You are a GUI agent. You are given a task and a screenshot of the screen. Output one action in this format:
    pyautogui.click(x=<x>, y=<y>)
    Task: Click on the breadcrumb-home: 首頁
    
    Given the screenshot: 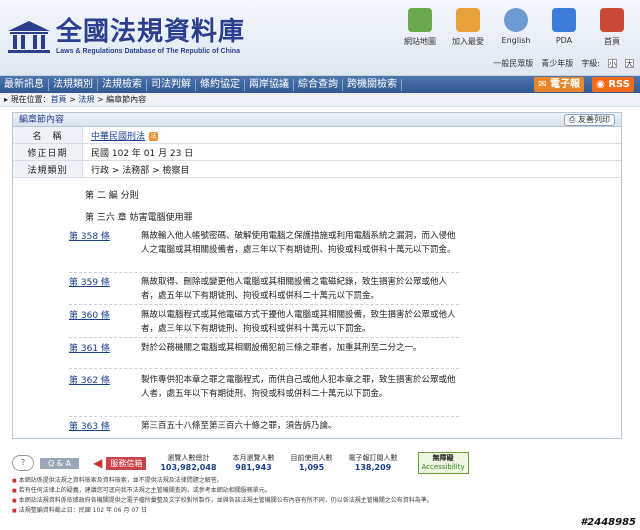 What is the action you would take?
    pyautogui.click(x=59, y=99)
    